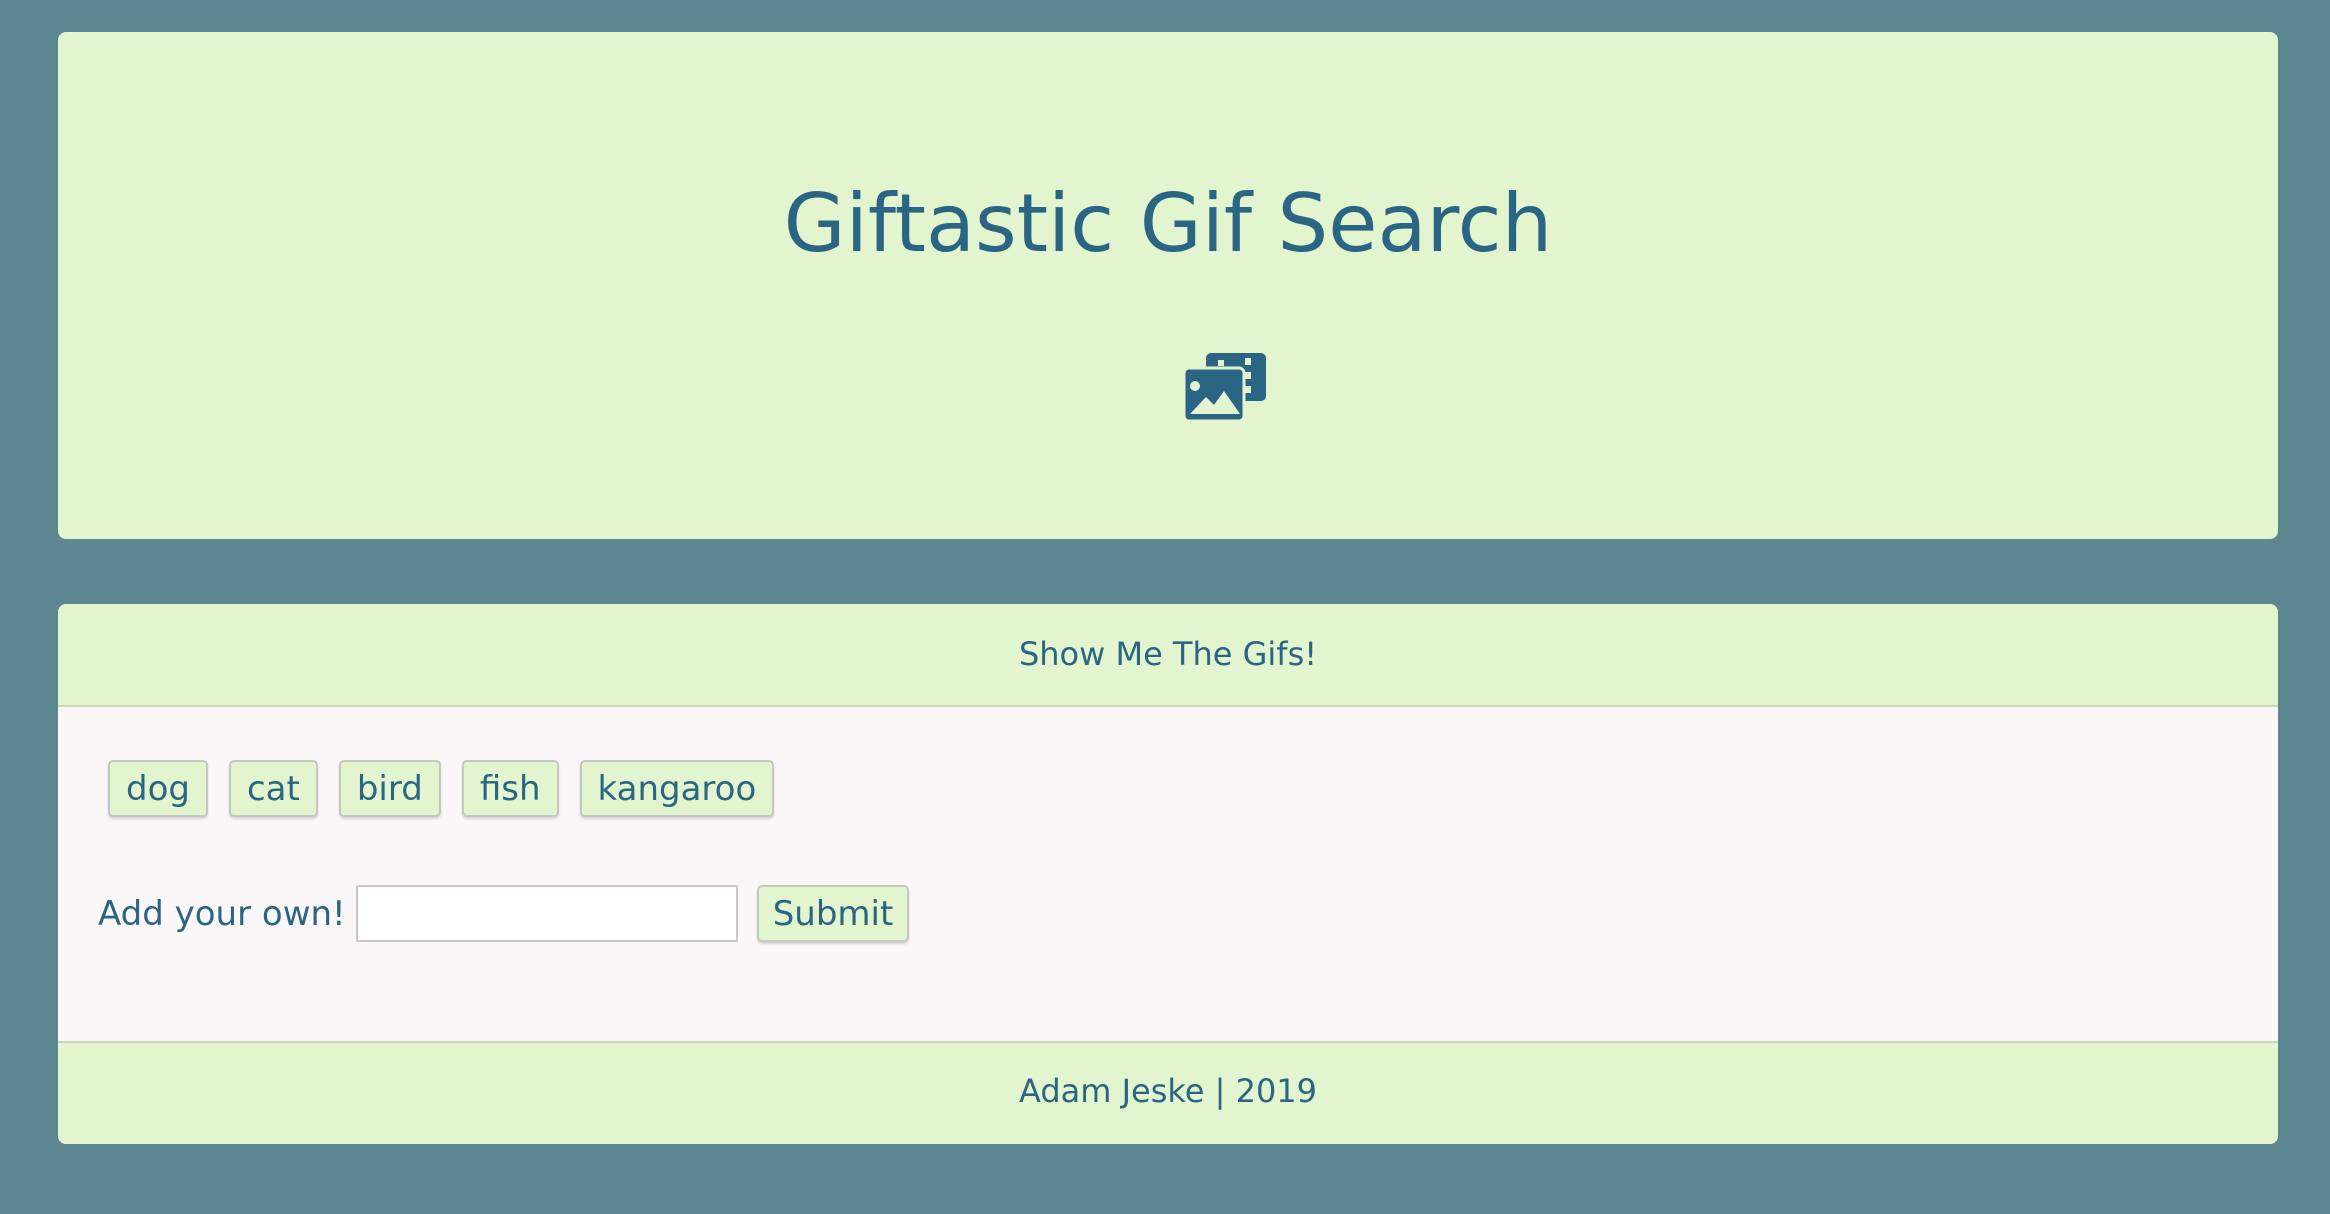  Describe the element at coordinates (158, 788) in the screenshot. I see `topic-button-dog: dog` at that location.